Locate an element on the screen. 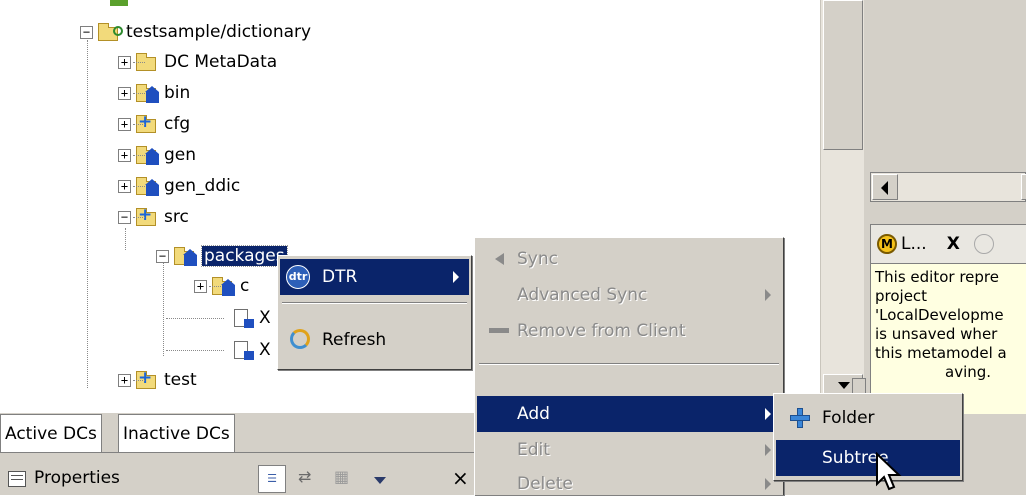  metamodel-icon-letter: M is located at coordinates (887, 244).